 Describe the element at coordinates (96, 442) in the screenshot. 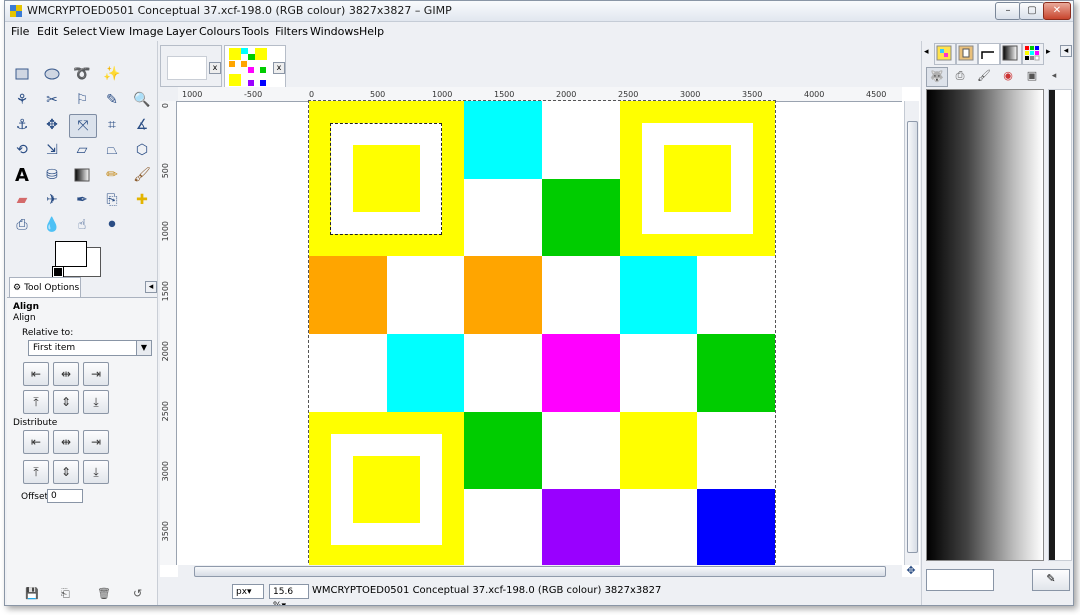

I see `distribute-right-button: ⇥` at that location.